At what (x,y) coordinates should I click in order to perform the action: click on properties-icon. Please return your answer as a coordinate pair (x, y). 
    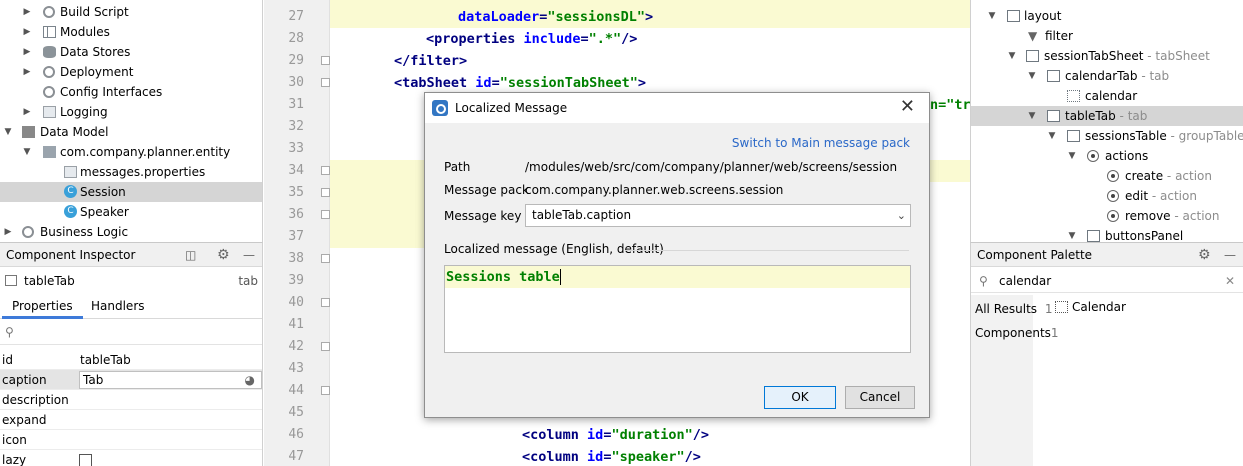
    Looking at the image, I should click on (70, 172).